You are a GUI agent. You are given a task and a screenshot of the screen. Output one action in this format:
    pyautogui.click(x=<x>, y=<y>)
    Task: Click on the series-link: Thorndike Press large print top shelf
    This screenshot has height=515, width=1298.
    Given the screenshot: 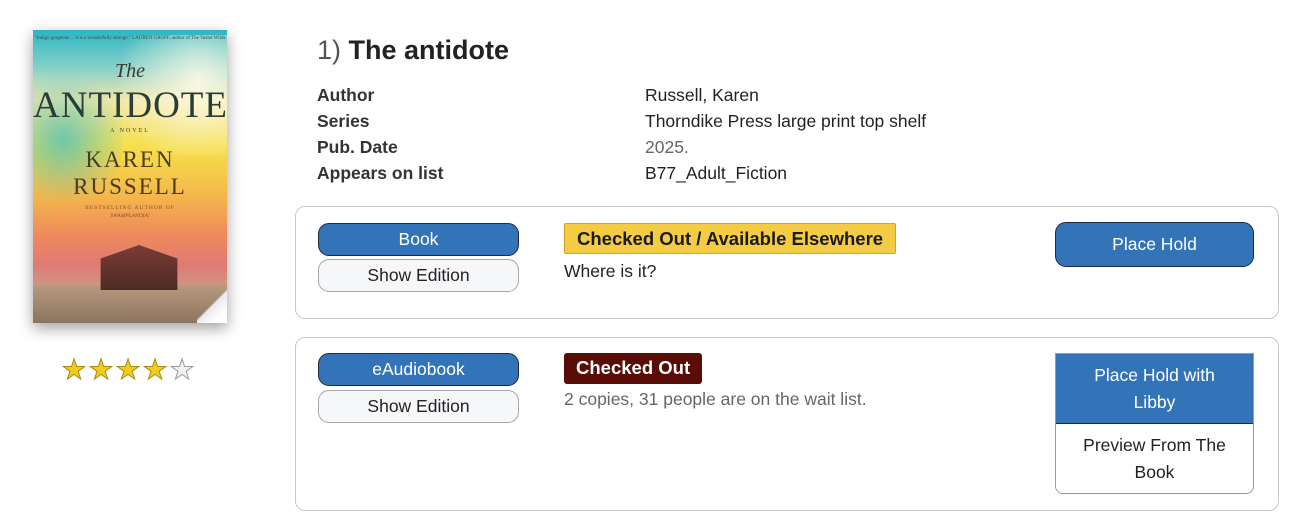 What is the action you would take?
    pyautogui.click(x=785, y=123)
    